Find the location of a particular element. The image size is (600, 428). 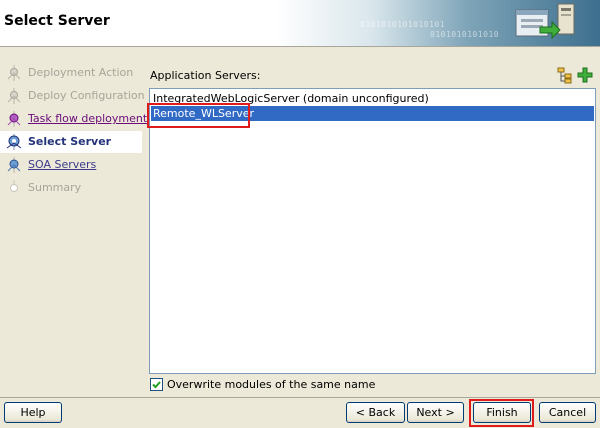

header-binary-decoration: 0101010101010101 is located at coordinates (403, 24).